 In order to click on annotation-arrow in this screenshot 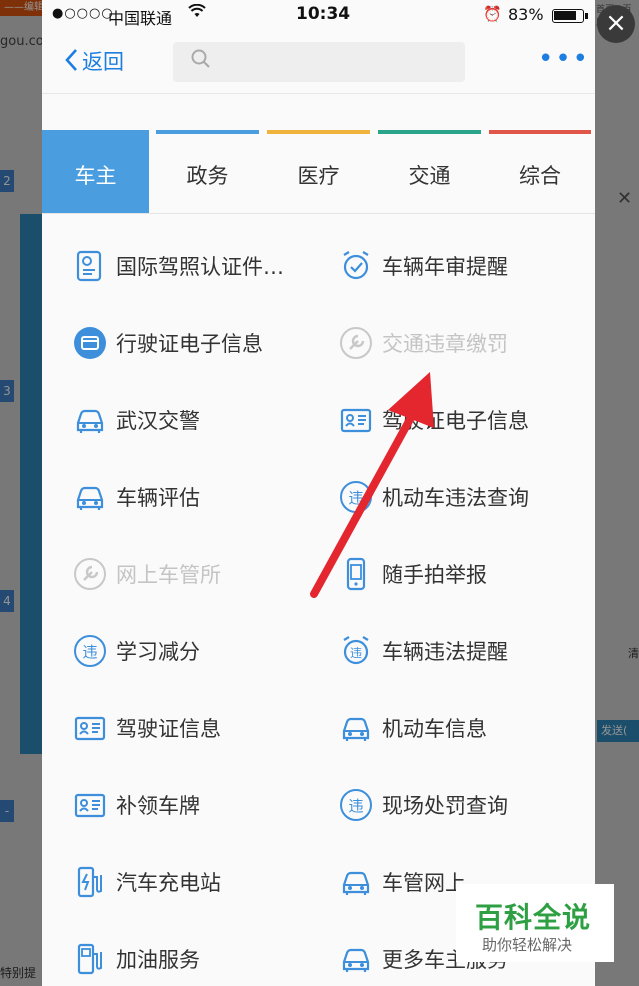, I will do `click(372, 485)`.